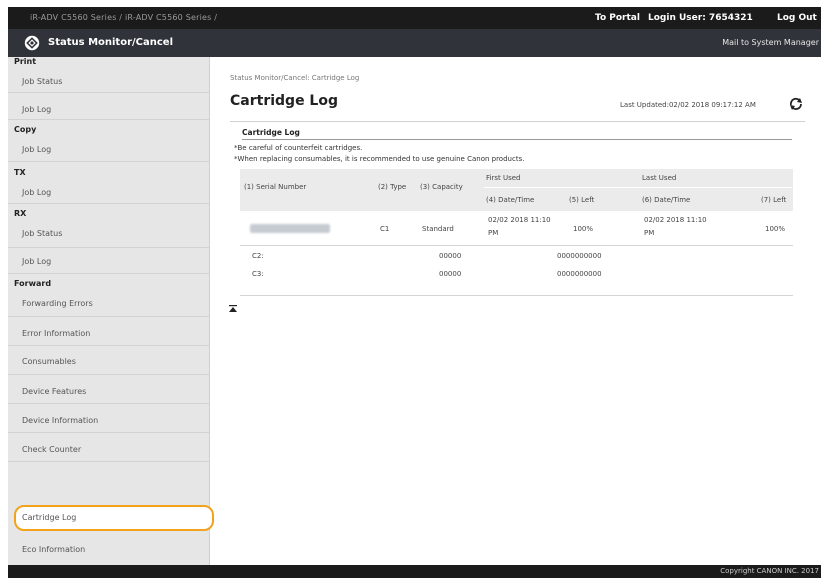 This screenshot has width=821, height=578. Describe the element at coordinates (258, 274) in the screenshot. I see `cell-c3-label: C3:` at that location.